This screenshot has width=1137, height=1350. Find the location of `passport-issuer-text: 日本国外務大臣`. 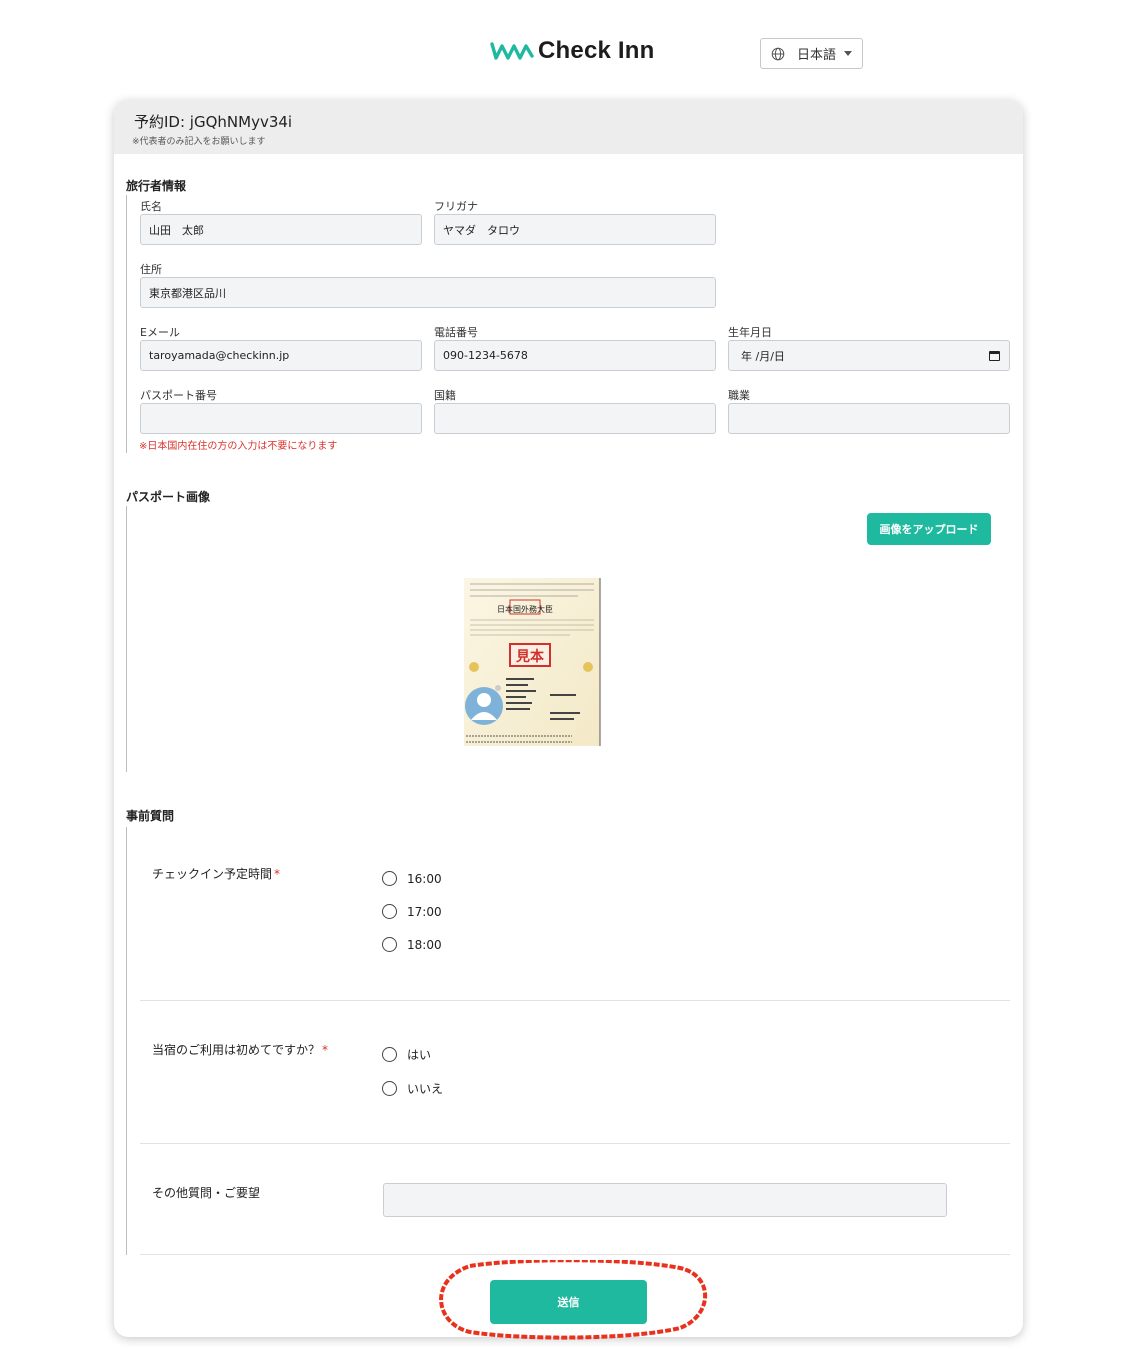

passport-issuer-text: 日本国外務大臣 is located at coordinates (525, 609).